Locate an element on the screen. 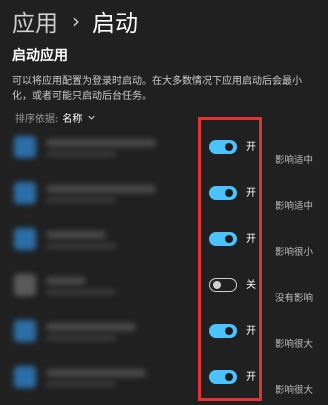 The width and height of the screenshot is (328, 405). sort-label: 排序依据: is located at coordinates (37, 119).